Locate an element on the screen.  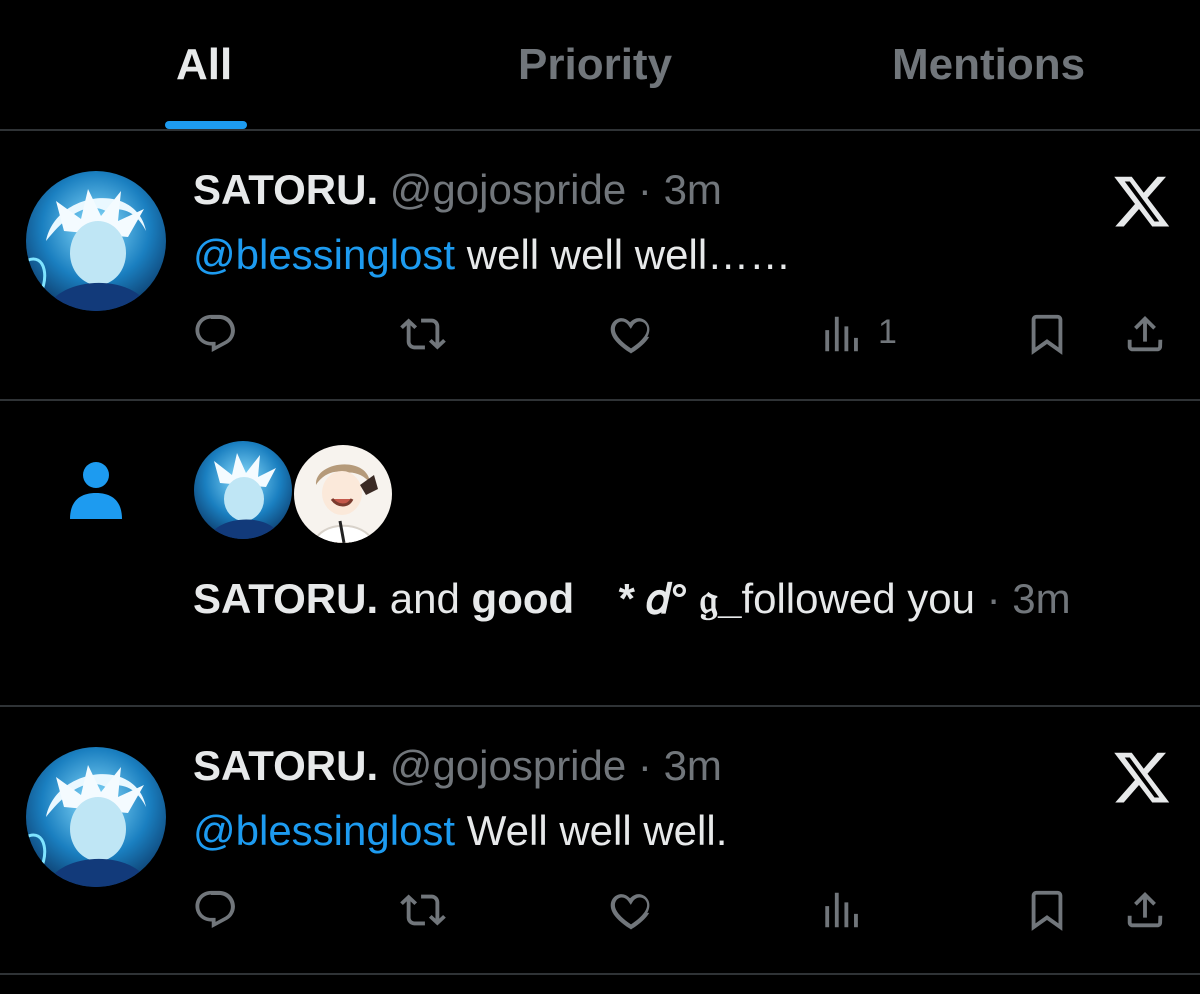
tab-mentions: Mentions is located at coordinates (988, 65).